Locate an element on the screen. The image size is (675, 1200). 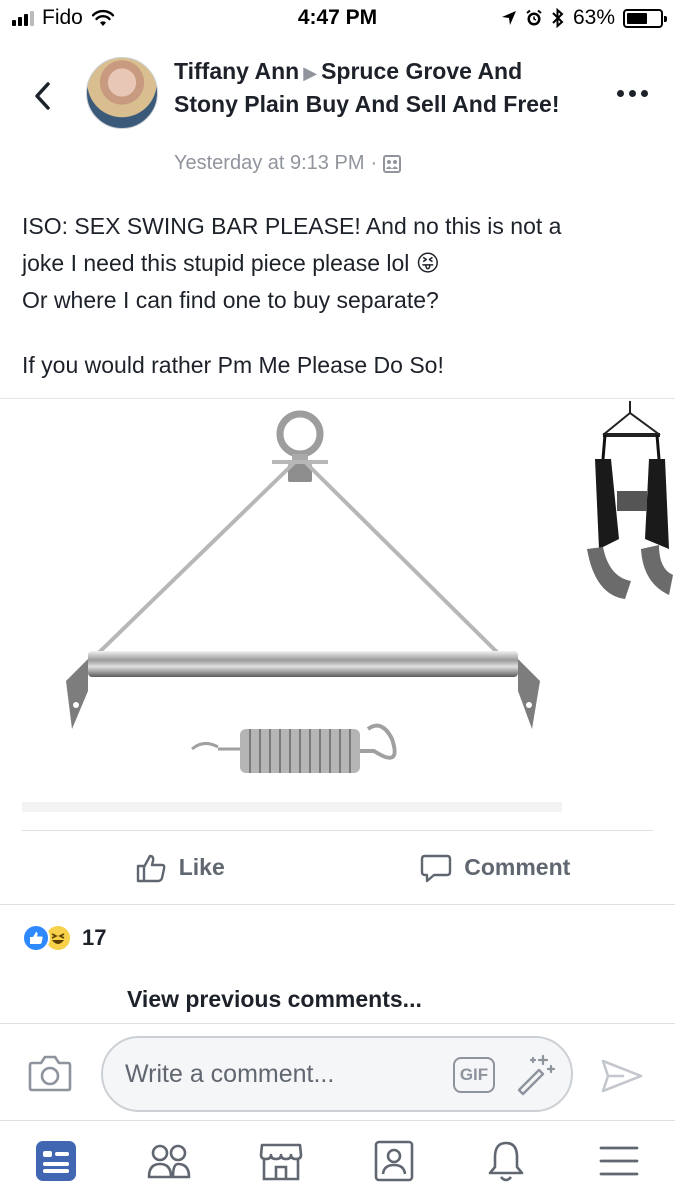
tab-marketplace is located at coordinates (281, 1160).